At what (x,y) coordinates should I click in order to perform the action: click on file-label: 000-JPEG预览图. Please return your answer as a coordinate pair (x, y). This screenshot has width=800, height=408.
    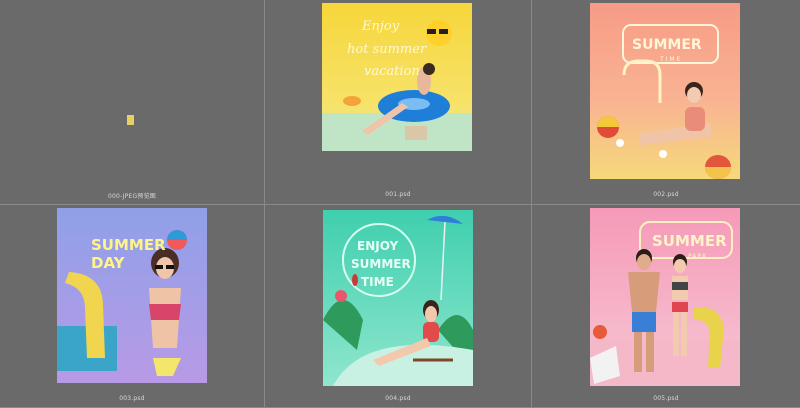
    Looking at the image, I should click on (132, 196).